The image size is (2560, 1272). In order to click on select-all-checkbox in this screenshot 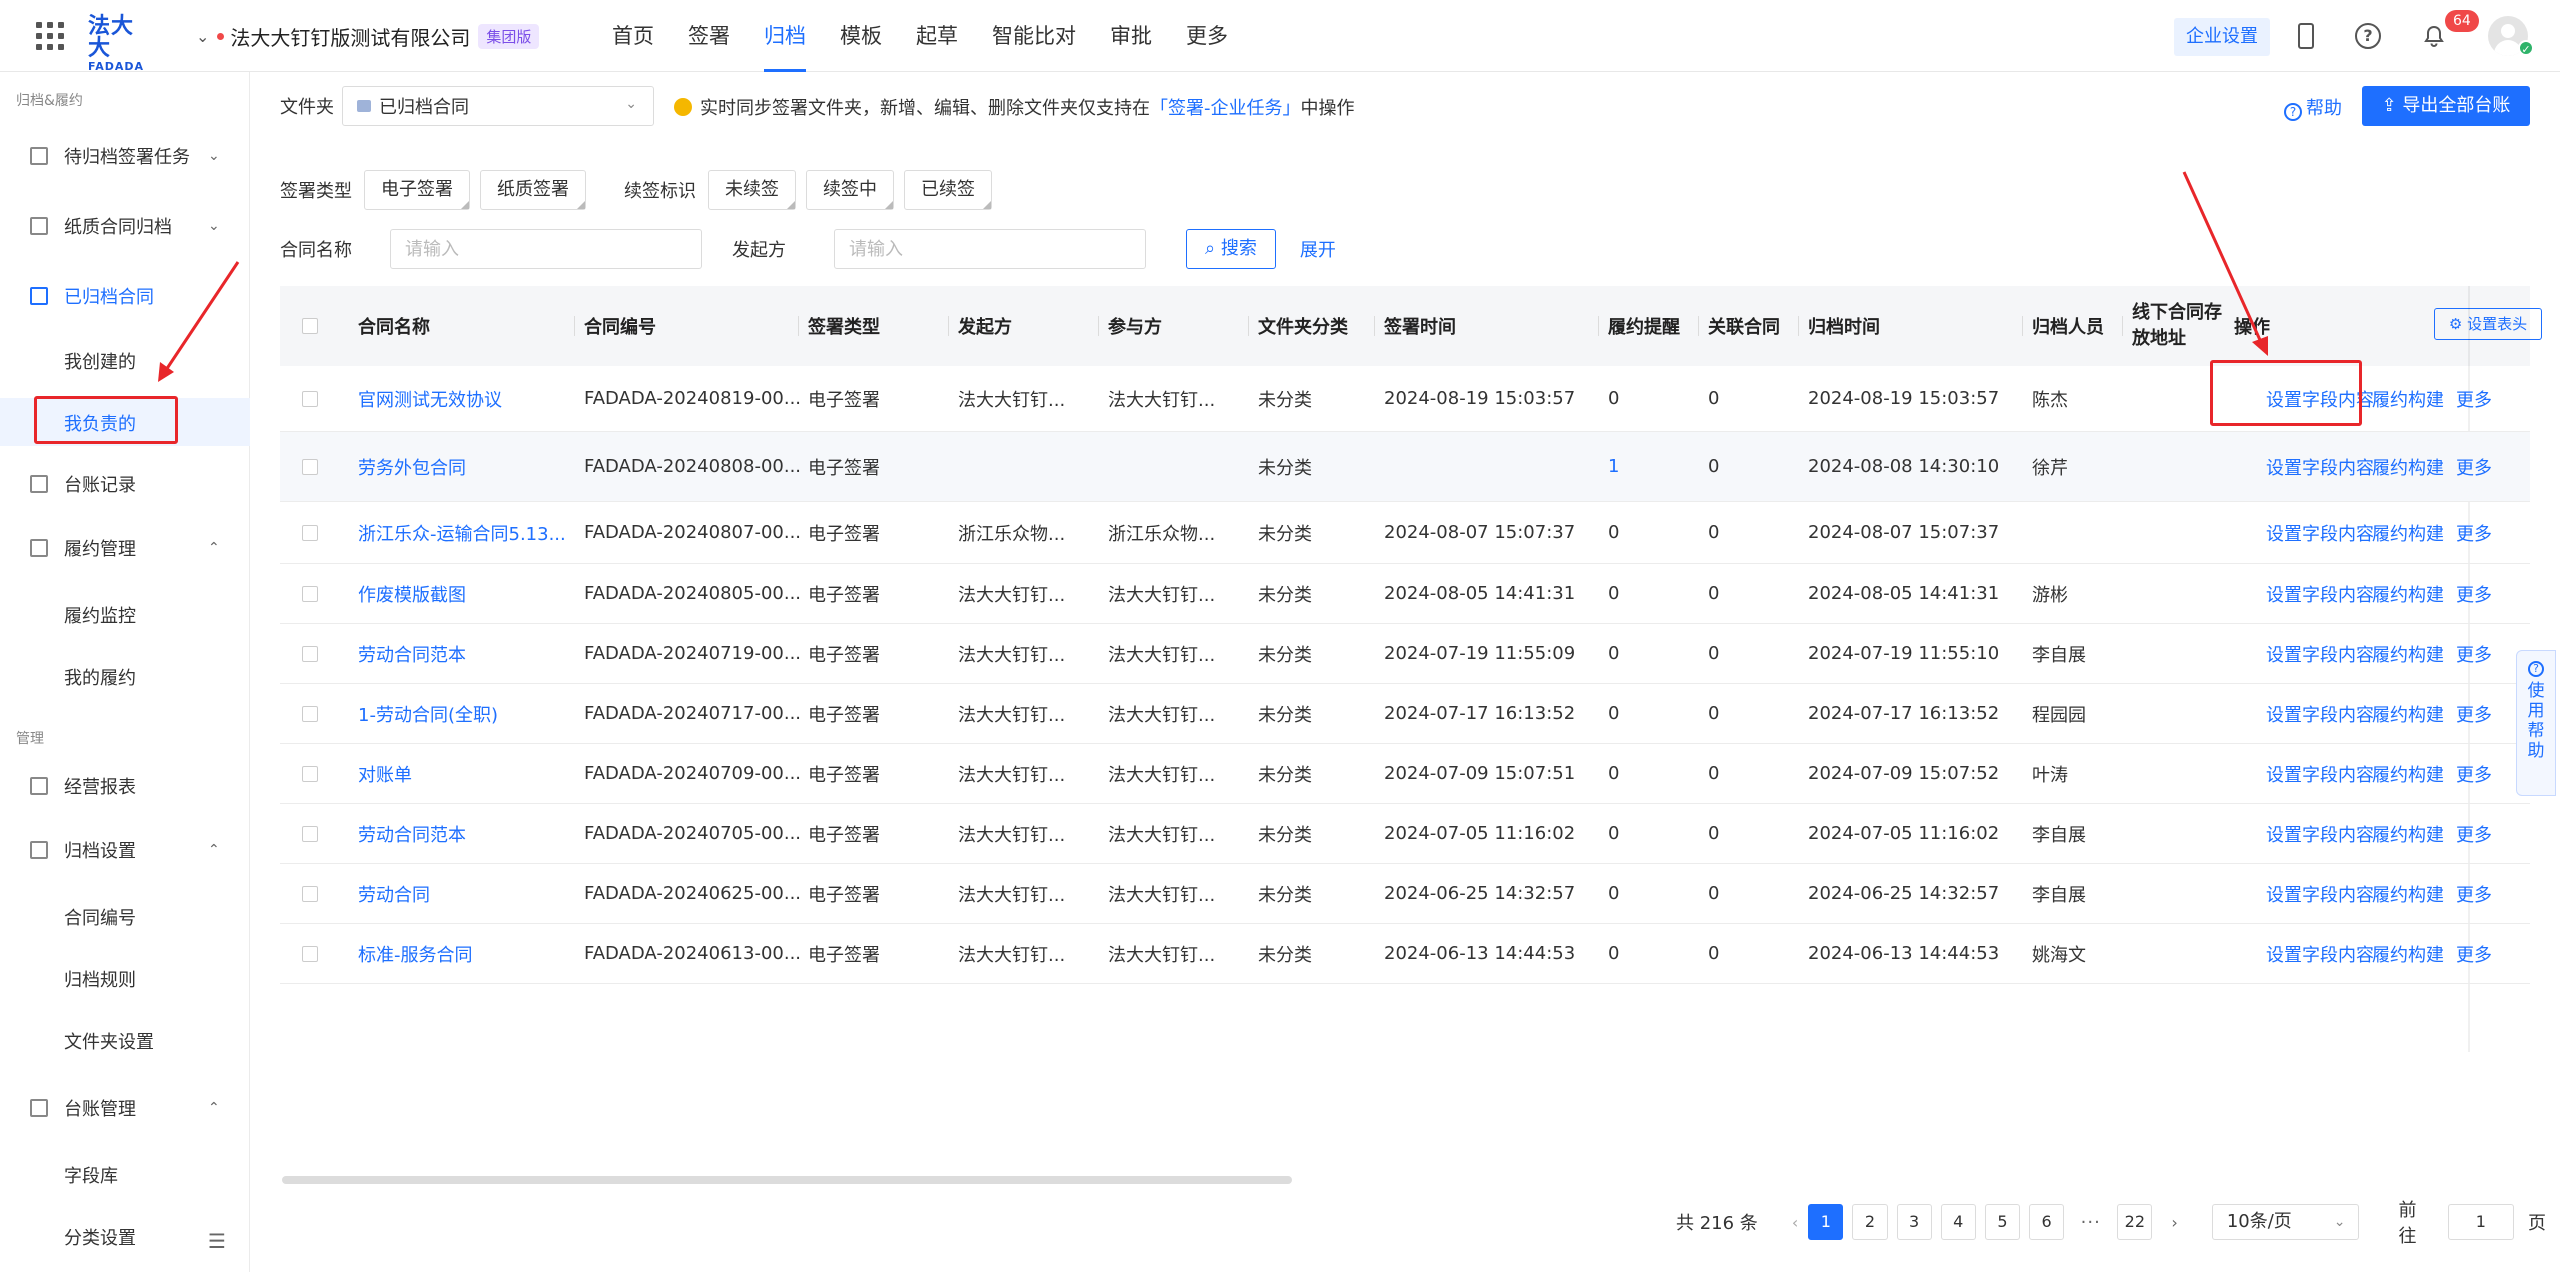, I will do `click(310, 326)`.